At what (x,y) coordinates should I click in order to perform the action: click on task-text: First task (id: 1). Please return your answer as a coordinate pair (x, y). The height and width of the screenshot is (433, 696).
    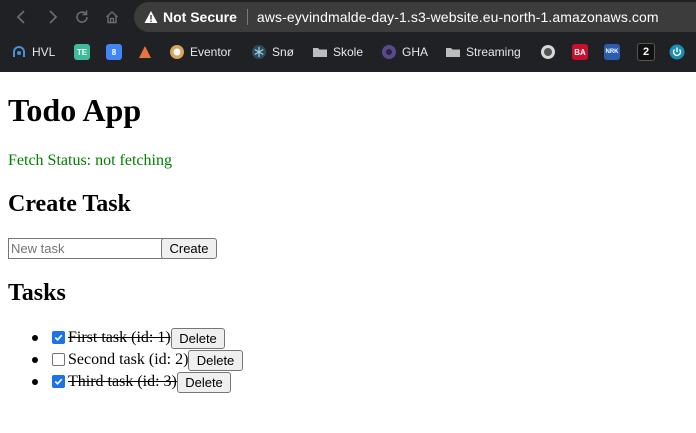
    Looking at the image, I should click on (119, 337).